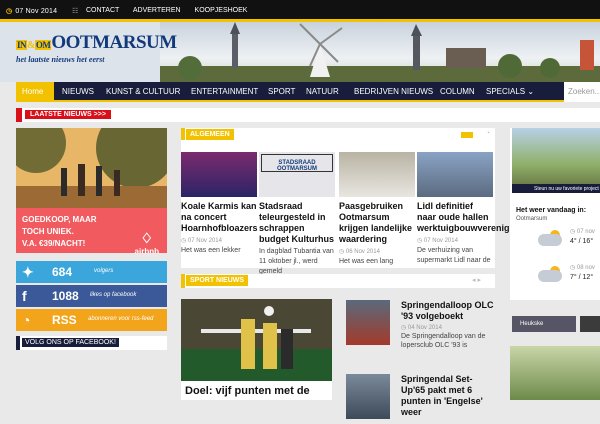  I want to click on news-card-date-text: 06 Nov 2014, so click(362, 252).